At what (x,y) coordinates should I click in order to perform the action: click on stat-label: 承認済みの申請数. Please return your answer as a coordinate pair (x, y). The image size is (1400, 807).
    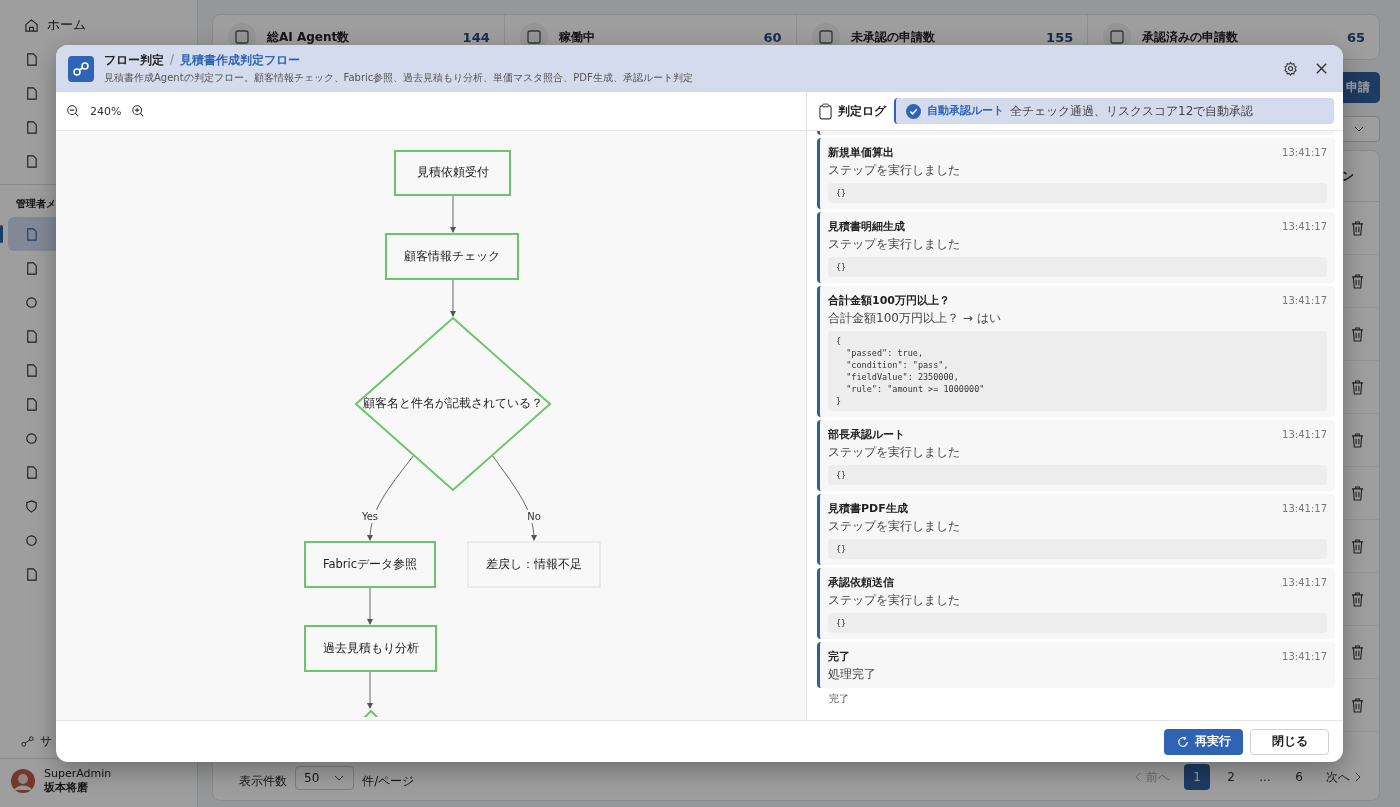
    Looking at the image, I should click on (1191, 37).